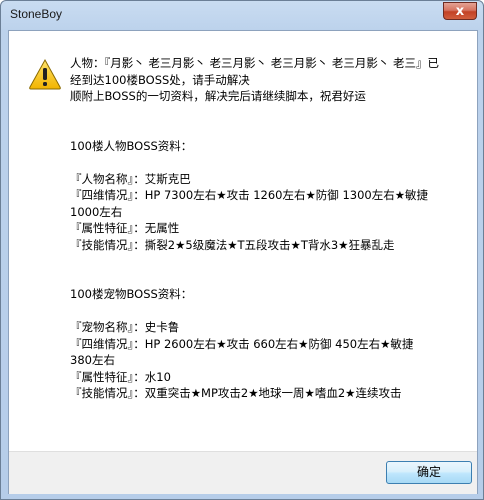 Image resolution: width=484 pixels, height=500 pixels. What do you see at coordinates (232, 244) in the screenshot?
I see `message-line: 『技能情况』：撕裂2★5级魔法★T五段攻击★T背水3★狂暴乱走` at bounding box center [232, 244].